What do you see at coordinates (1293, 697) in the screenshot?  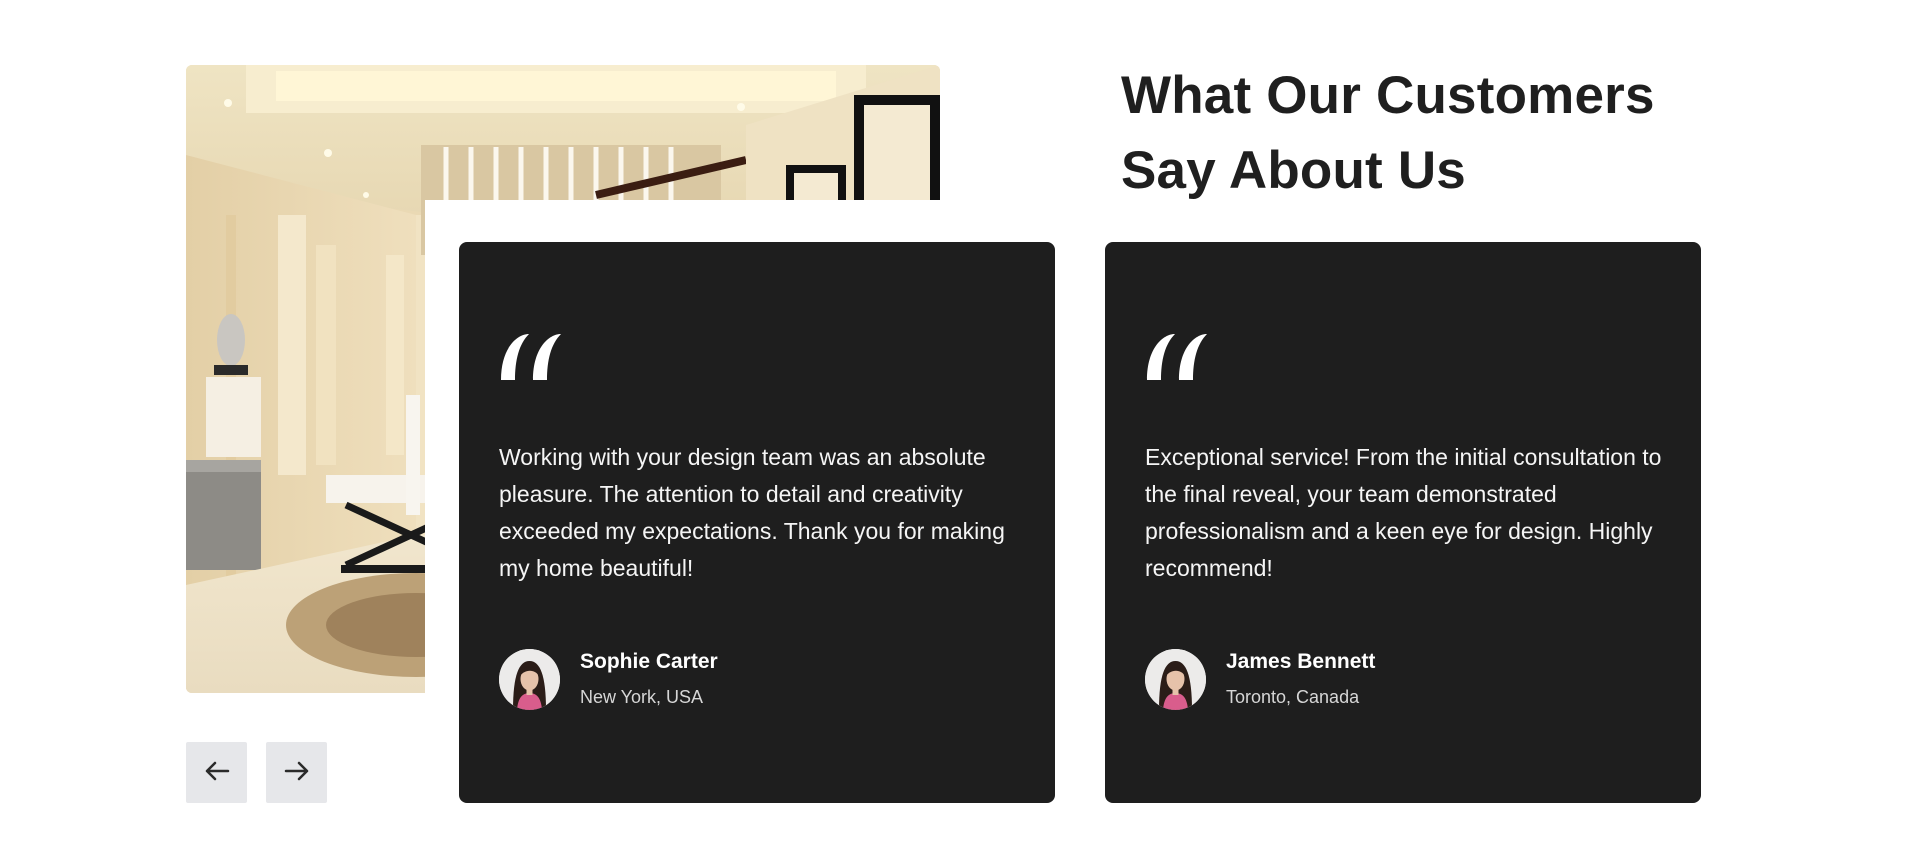 I see `author-location: Toronto, Canada` at bounding box center [1293, 697].